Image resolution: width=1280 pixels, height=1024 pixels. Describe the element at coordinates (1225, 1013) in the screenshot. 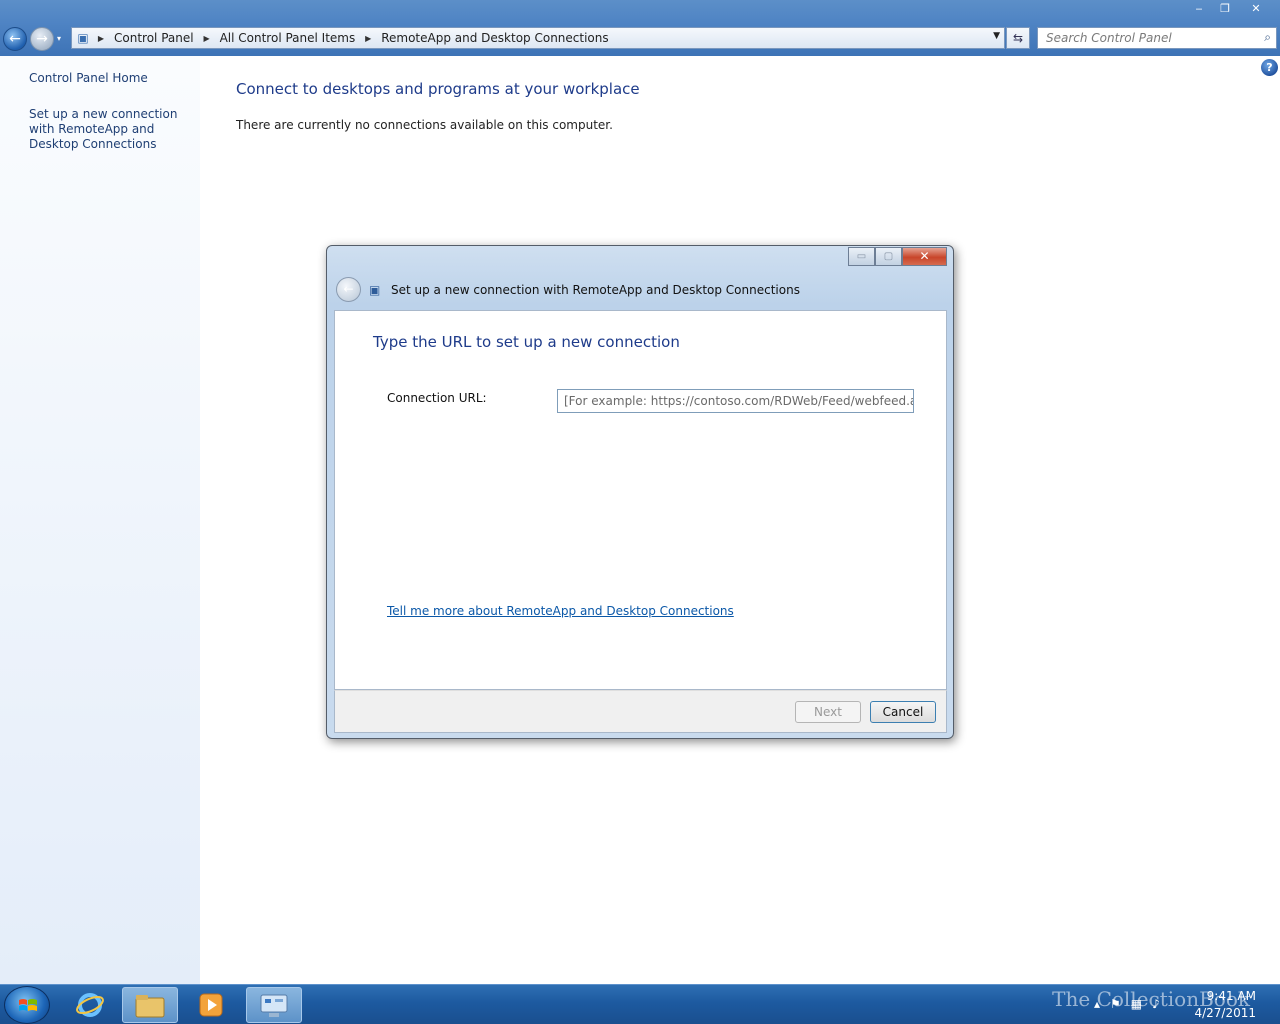

I see `clock-date: 4/27/2011` at that location.